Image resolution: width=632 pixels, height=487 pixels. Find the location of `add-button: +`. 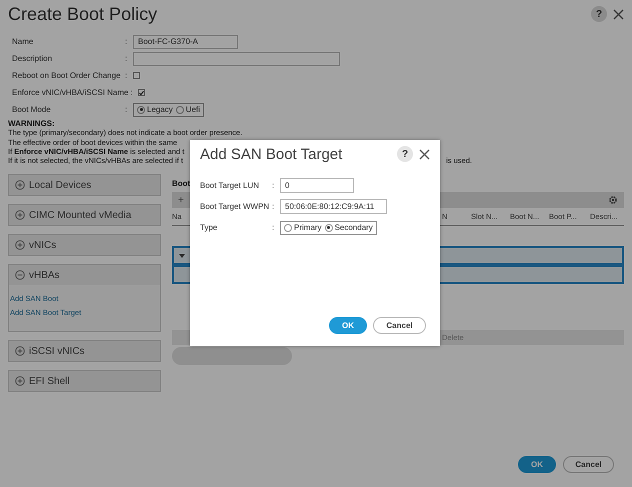

add-button: + is located at coordinates (181, 200).